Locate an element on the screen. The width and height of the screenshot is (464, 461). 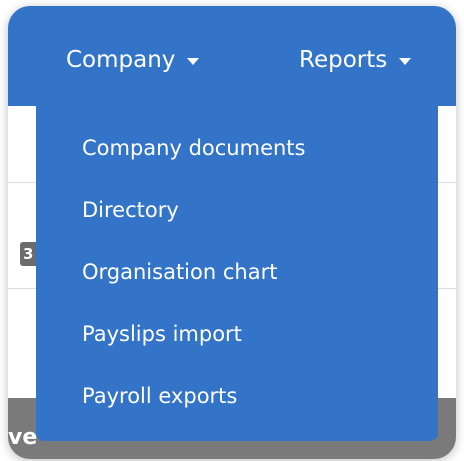
reports-menu-label: Reports is located at coordinates (343, 60).